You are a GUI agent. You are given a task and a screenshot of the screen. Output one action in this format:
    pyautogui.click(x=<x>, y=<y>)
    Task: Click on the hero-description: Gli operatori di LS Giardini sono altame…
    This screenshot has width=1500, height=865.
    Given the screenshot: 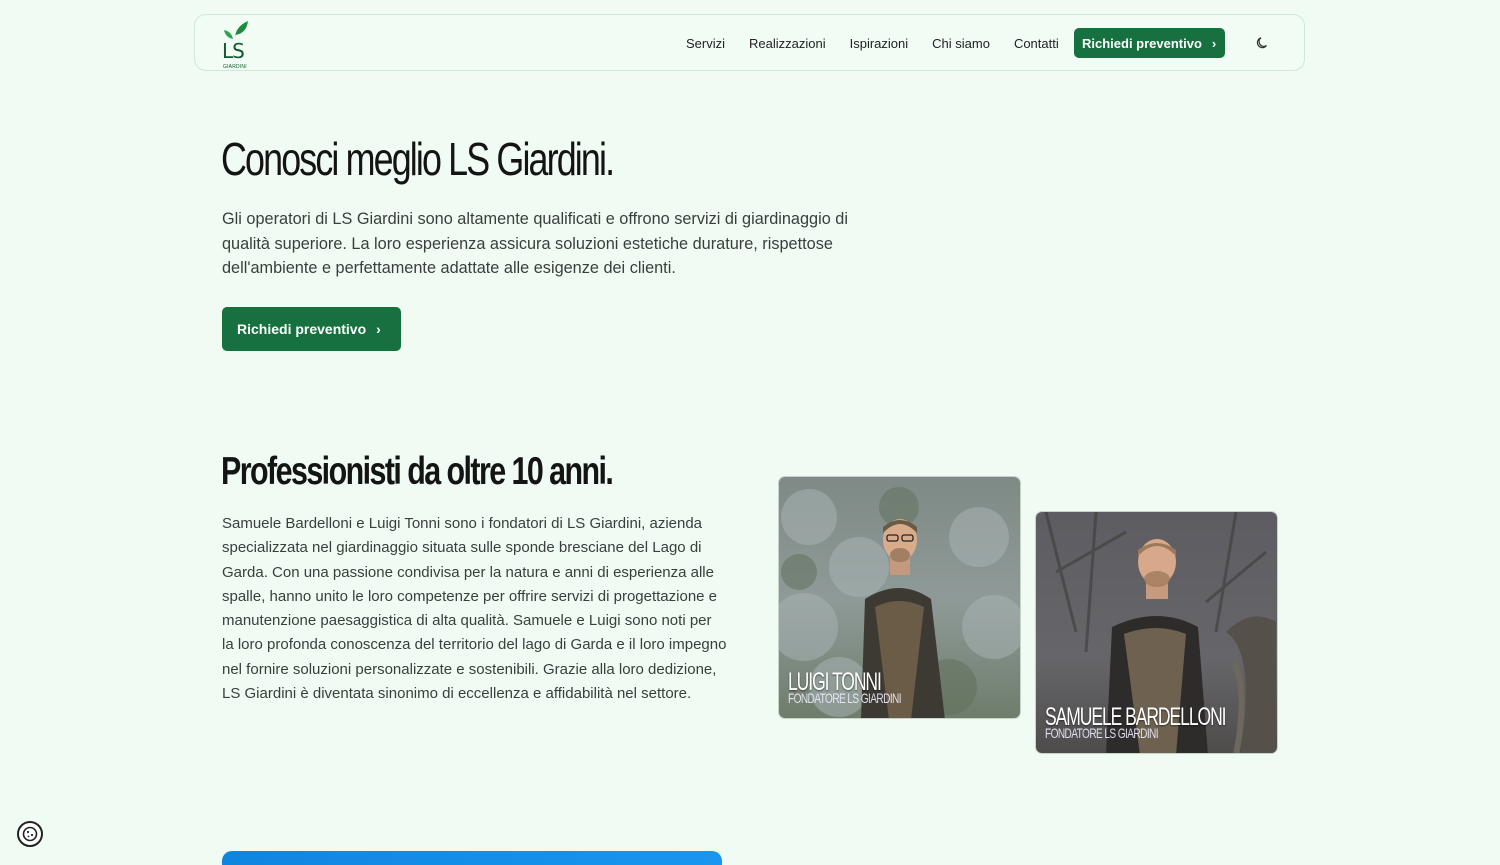 What is the action you would take?
    pyautogui.click(x=535, y=243)
    